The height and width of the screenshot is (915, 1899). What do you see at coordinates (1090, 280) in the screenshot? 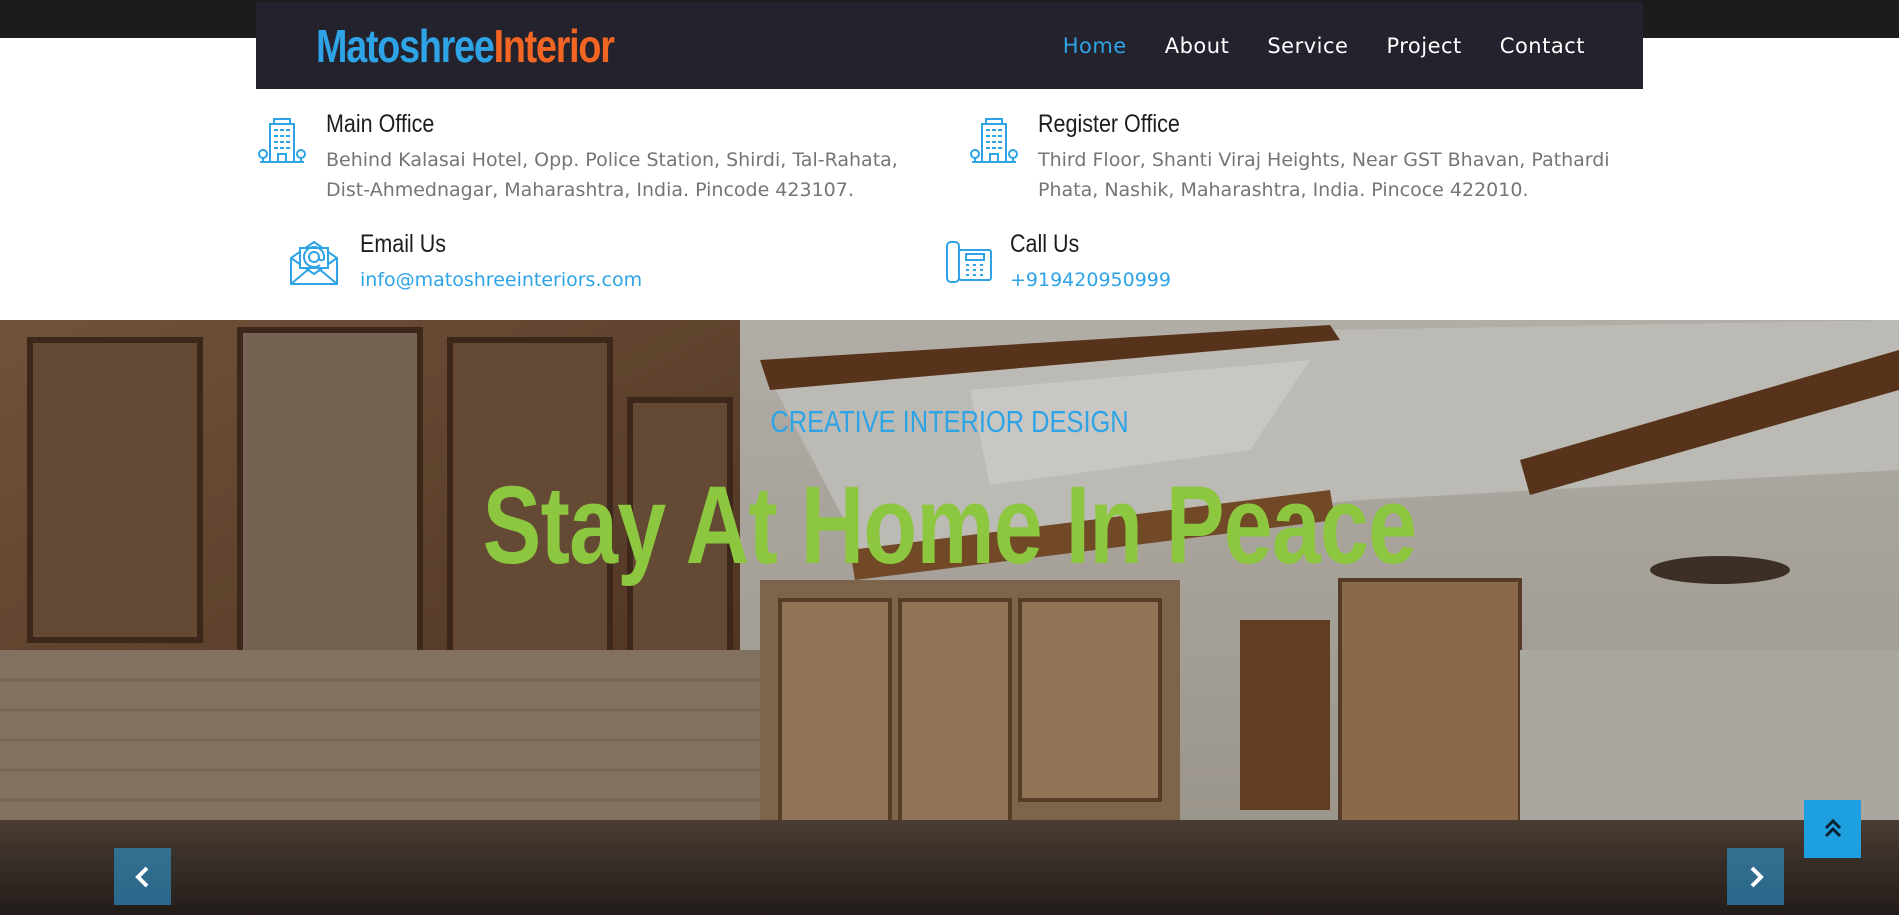
I see `phone-link: +919420950999` at bounding box center [1090, 280].